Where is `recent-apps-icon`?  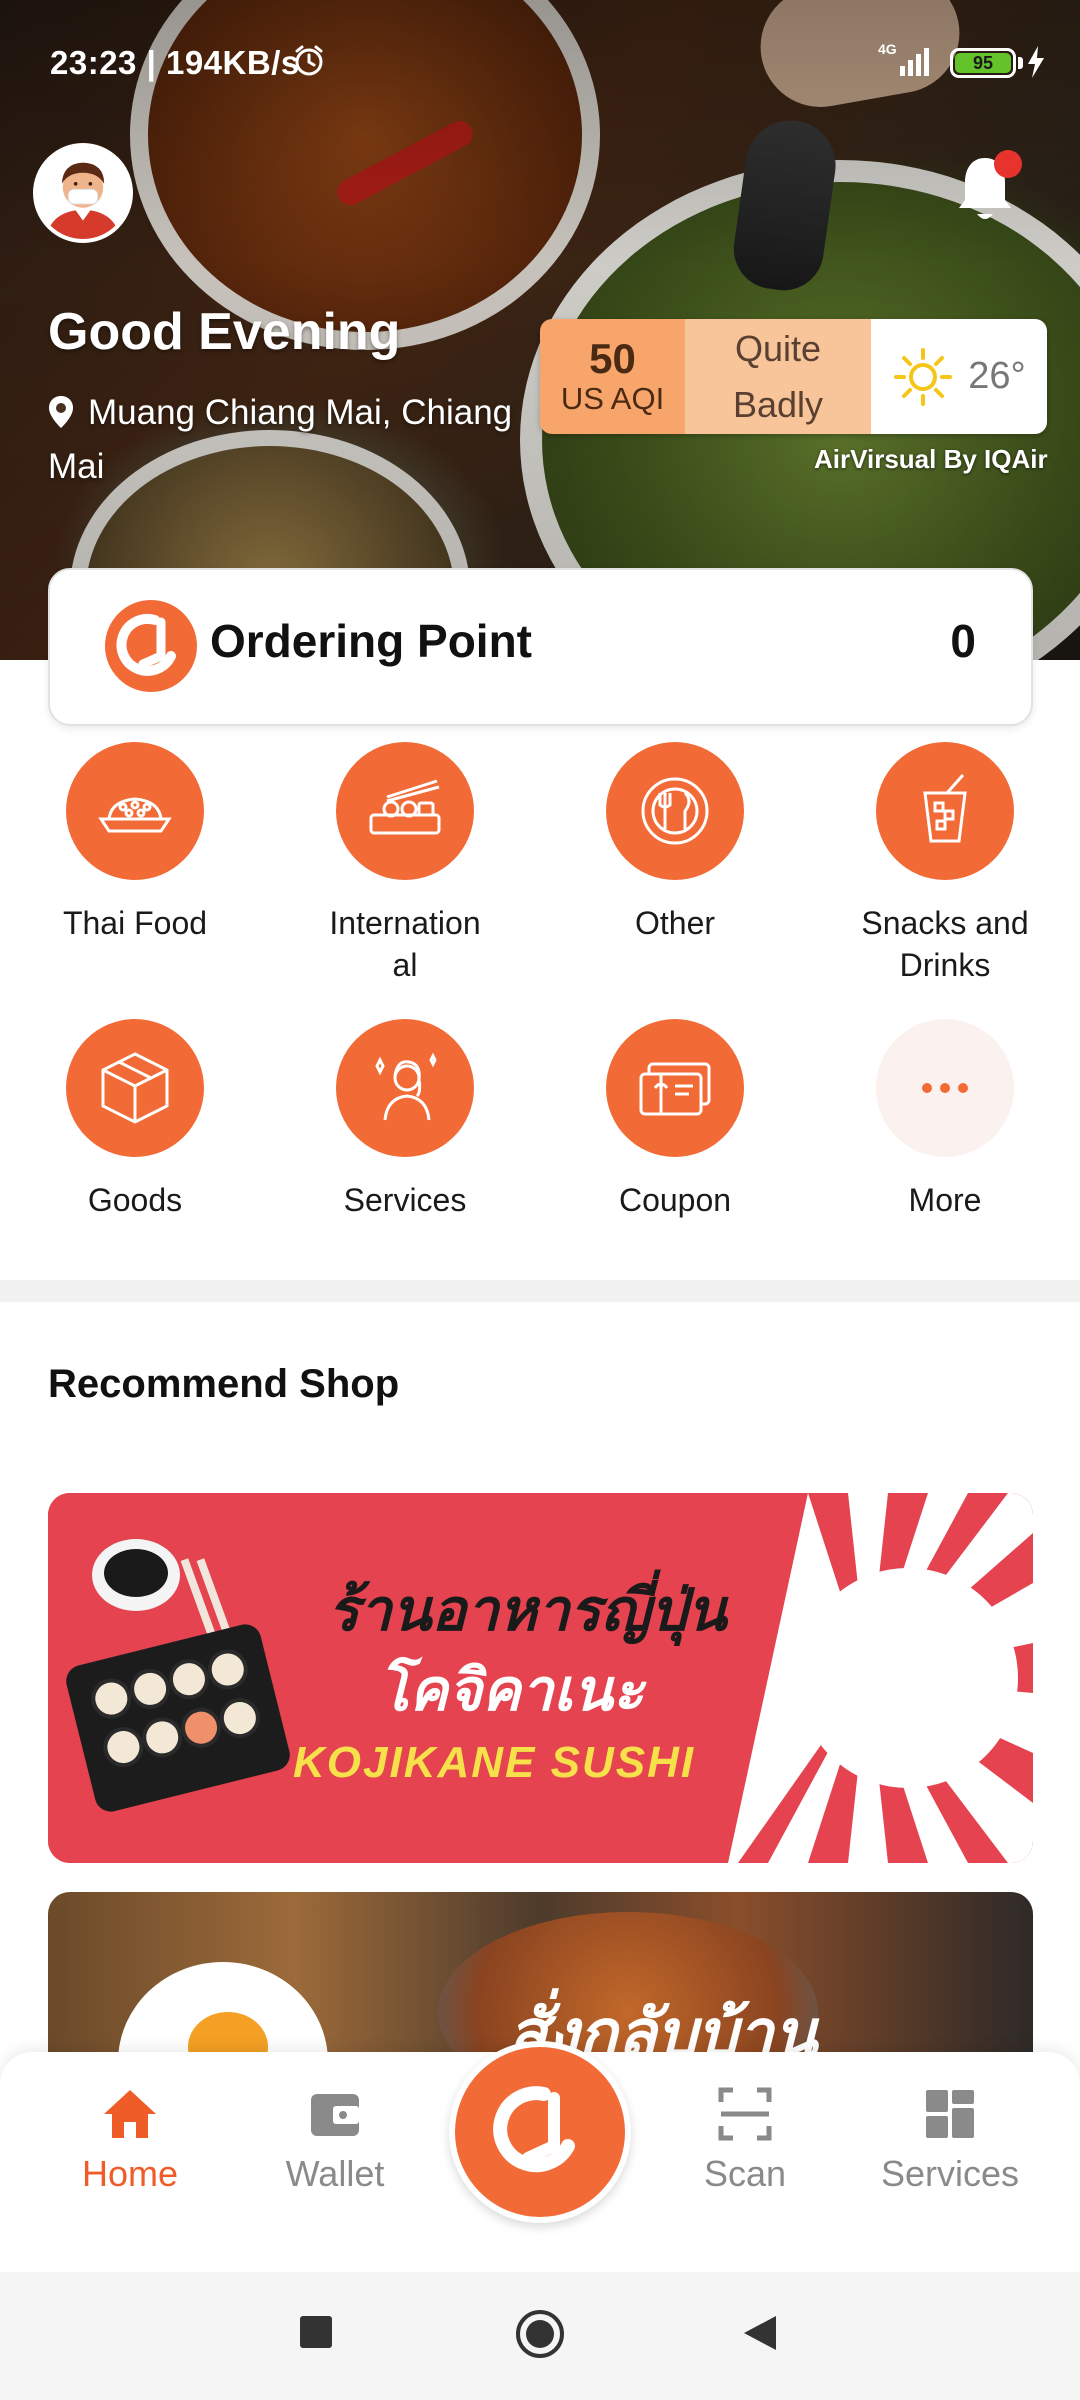
recent-apps-icon is located at coordinates (316, 2332).